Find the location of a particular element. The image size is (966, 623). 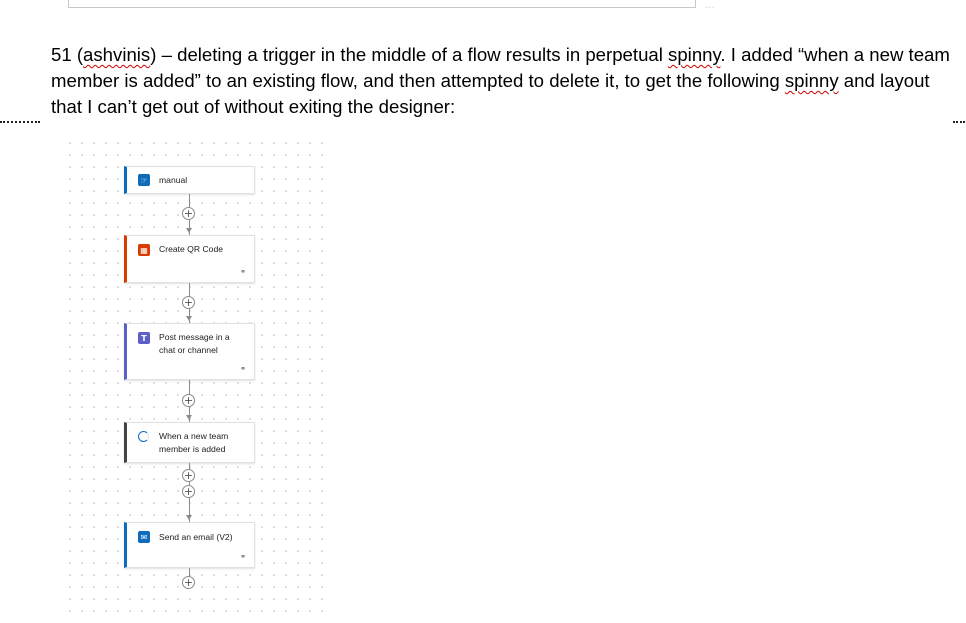

previous-content-box is located at coordinates (382, 4).